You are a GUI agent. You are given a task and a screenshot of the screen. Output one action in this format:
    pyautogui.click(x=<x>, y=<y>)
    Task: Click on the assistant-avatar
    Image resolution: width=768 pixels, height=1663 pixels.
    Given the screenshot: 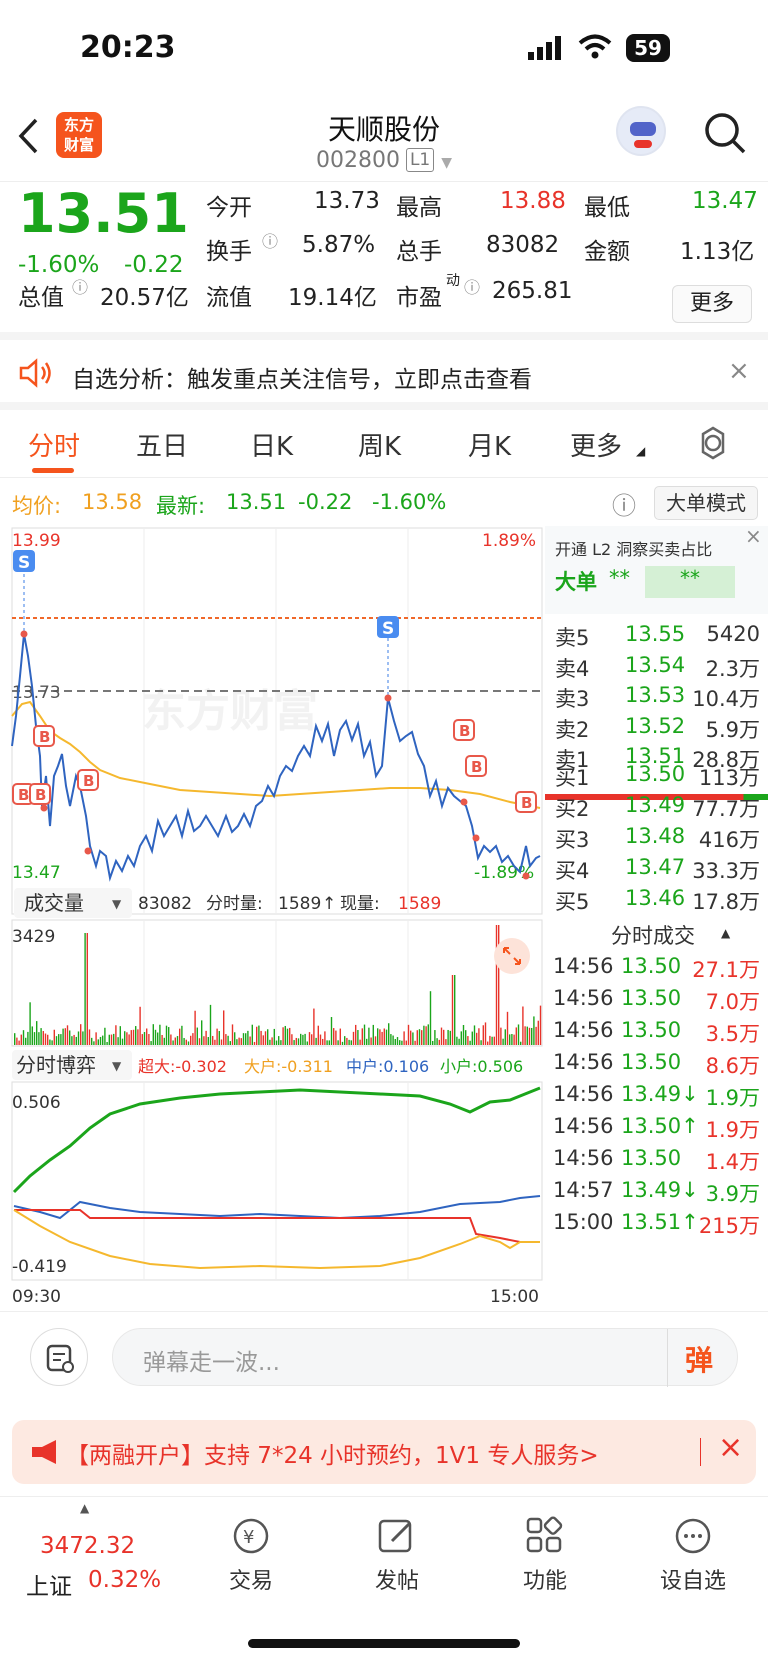 What is the action you would take?
    pyautogui.click(x=641, y=131)
    